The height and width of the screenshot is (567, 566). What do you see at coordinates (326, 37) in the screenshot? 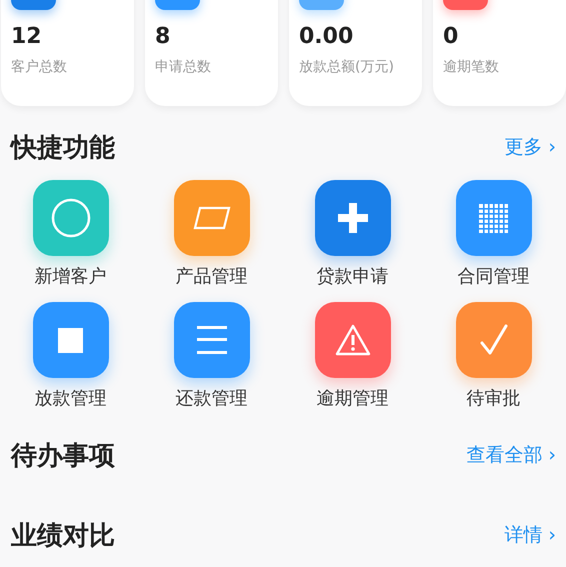
I see `stat-value: 0.00` at bounding box center [326, 37].